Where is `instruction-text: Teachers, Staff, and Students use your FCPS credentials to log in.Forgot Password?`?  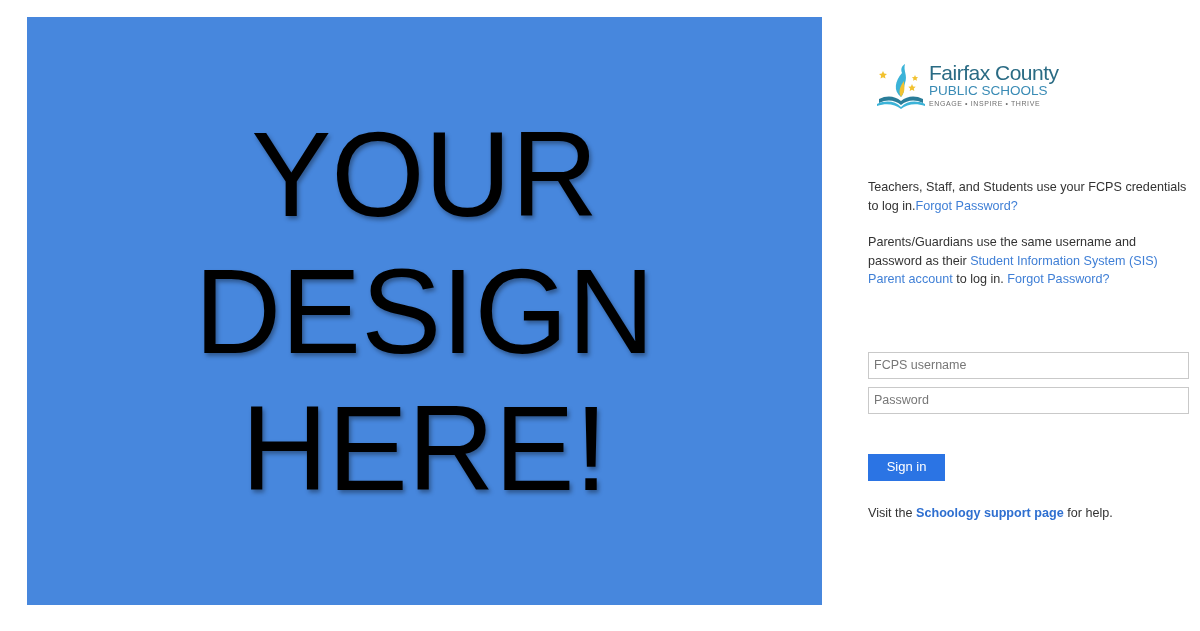
instruction-text: Teachers, Staff, and Students use your FCPS credentials to log in.Forgot Password? is located at coordinates (1028, 197).